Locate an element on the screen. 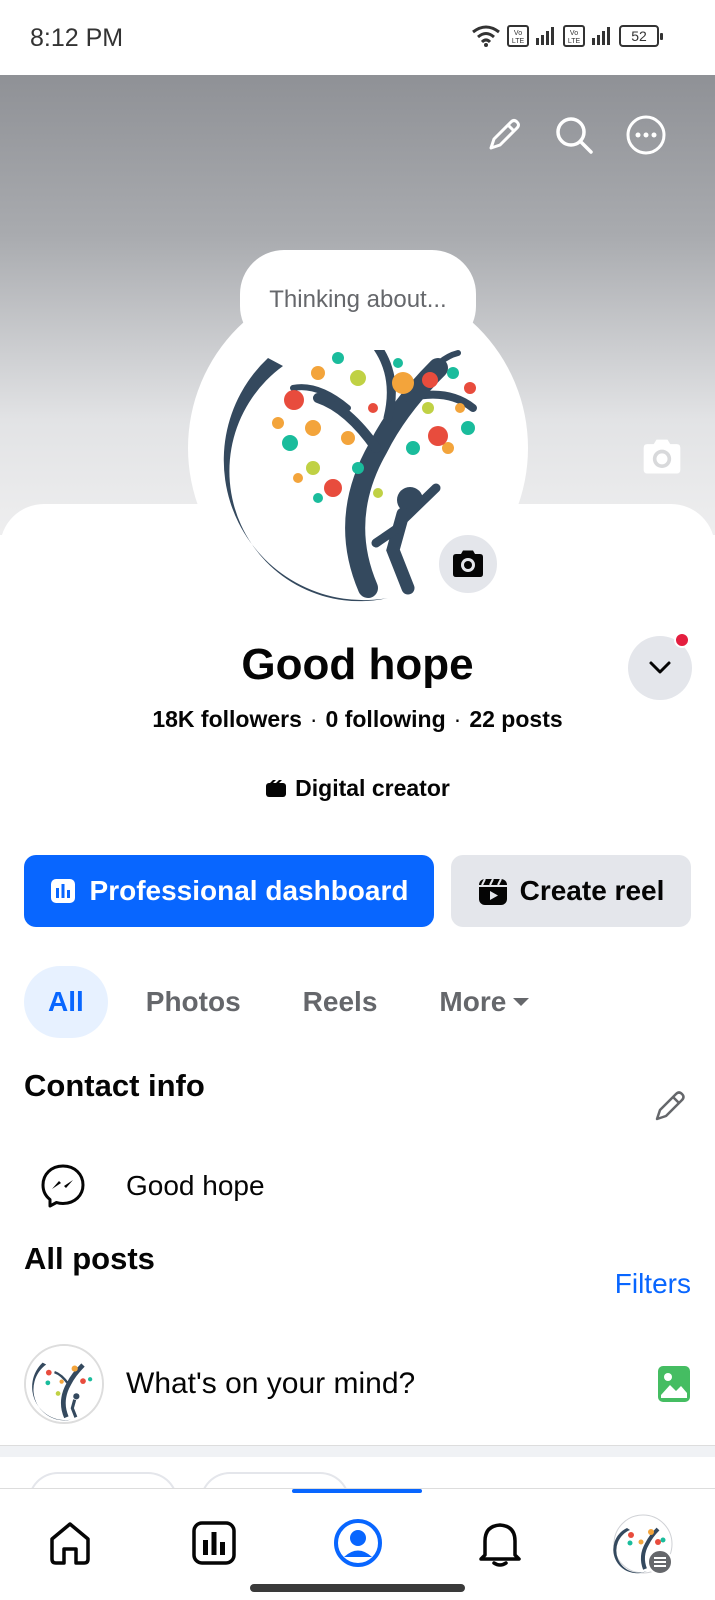  nav-menu is located at coordinates (644, 1545).